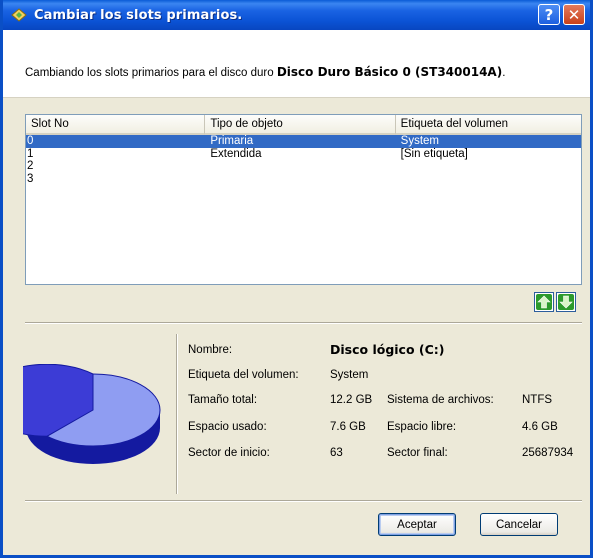 The width and height of the screenshot is (593, 558). What do you see at coordinates (303, 154) in the screenshot?
I see `table-row: 1 Extendida [Sin etiqueta]` at bounding box center [303, 154].